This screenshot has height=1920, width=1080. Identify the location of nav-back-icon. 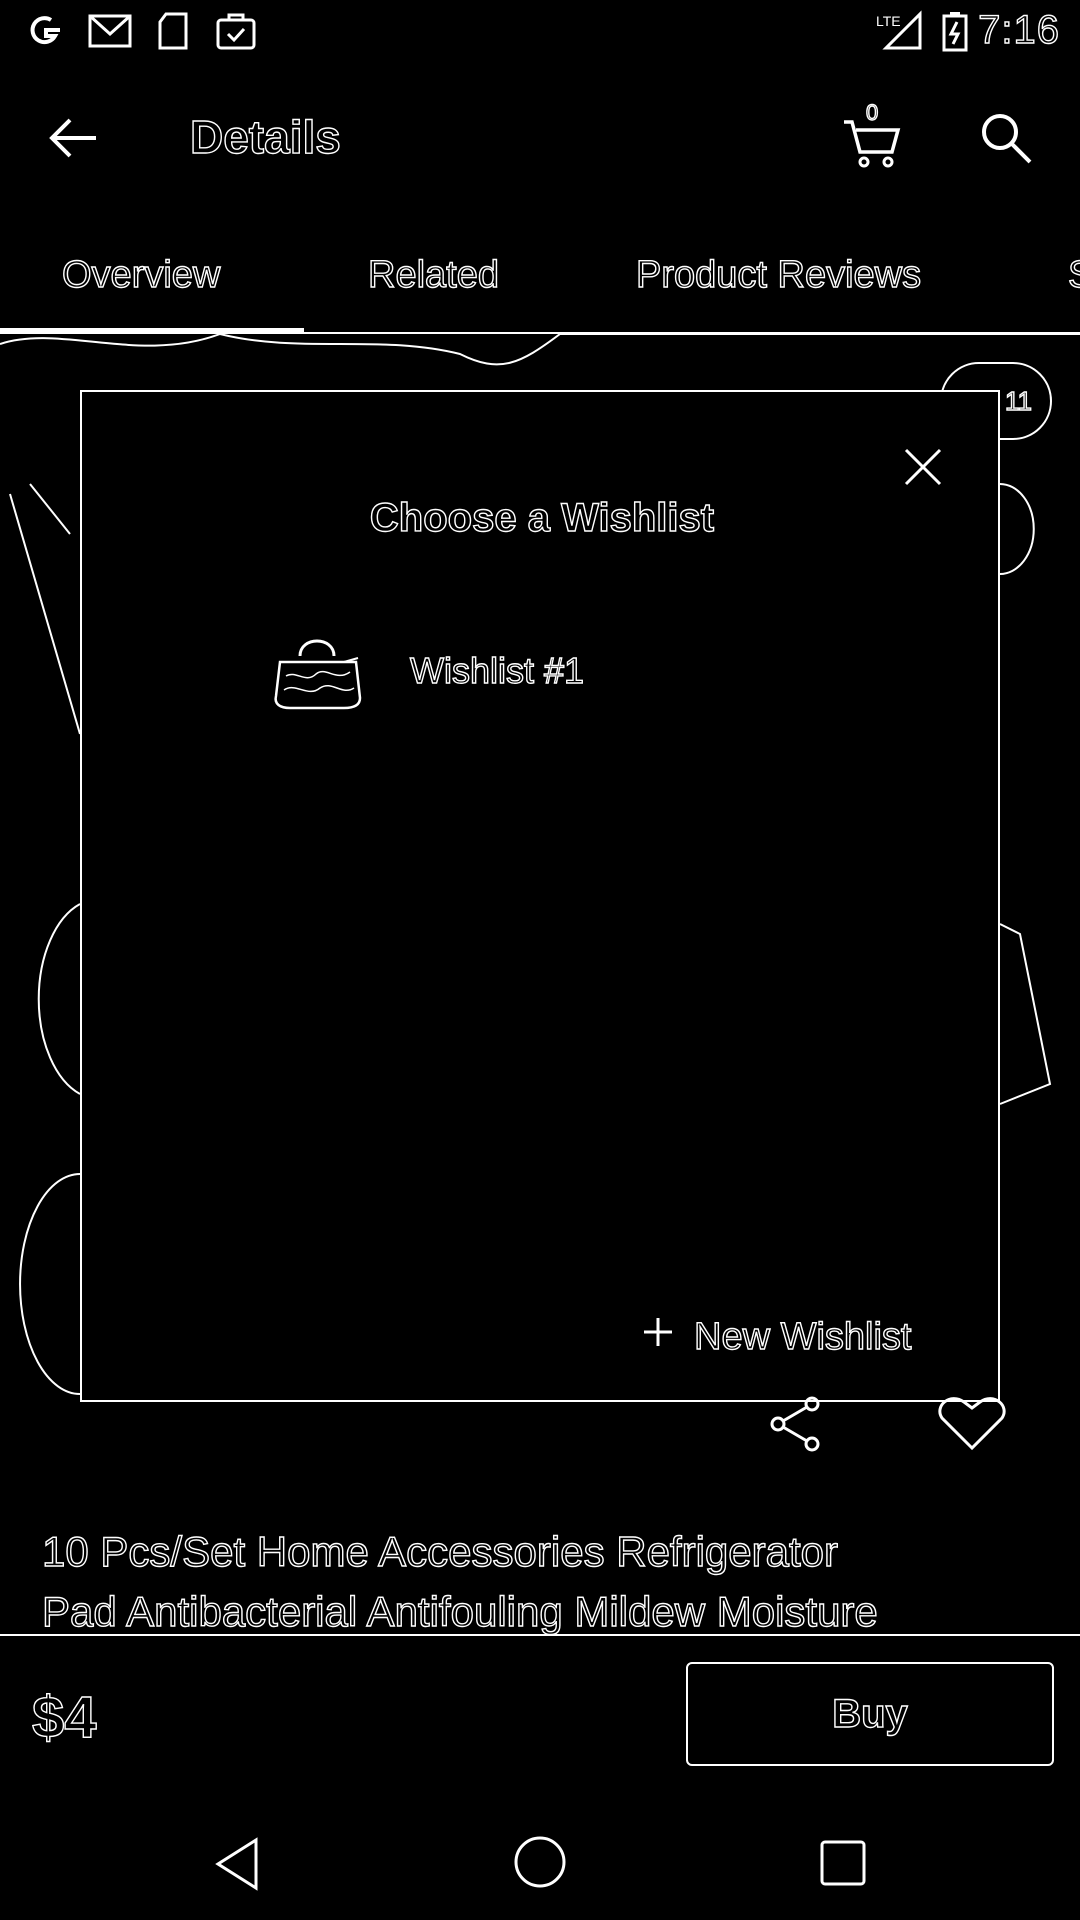
(237, 1864).